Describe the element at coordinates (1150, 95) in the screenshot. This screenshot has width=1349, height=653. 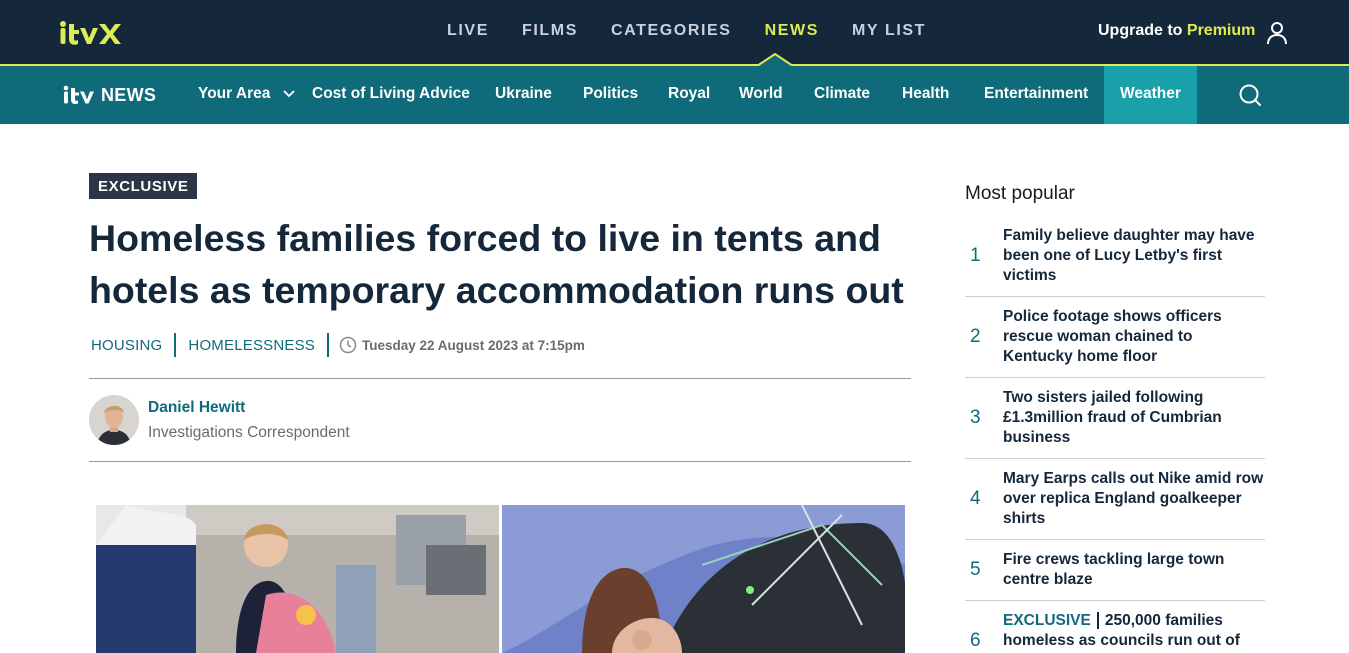
I see `subnav-weather: Weather` at that location.